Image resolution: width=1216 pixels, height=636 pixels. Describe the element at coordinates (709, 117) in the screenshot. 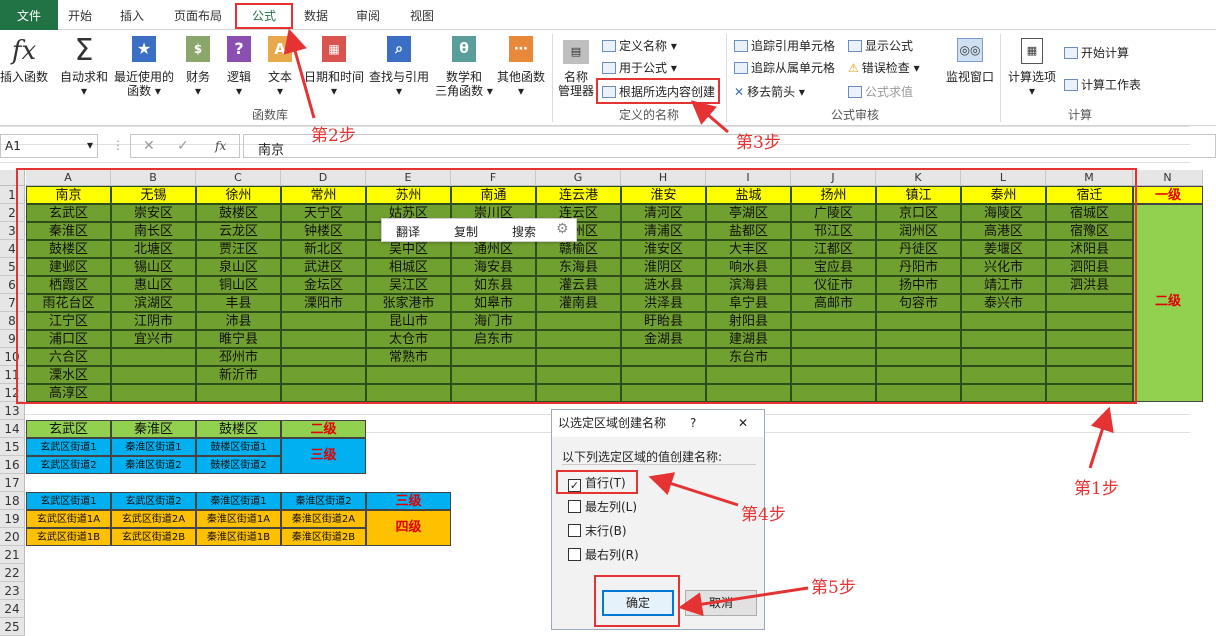

I see `step3-arrow` at that location.